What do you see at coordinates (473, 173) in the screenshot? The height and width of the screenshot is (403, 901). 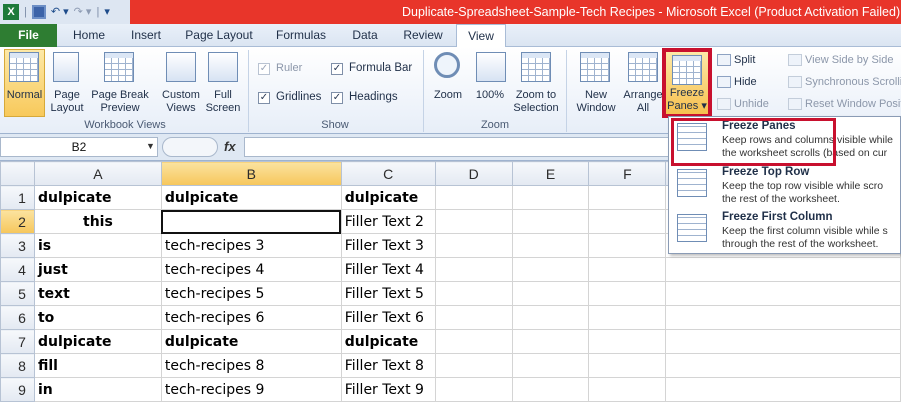 I see `column-header-d: D` at bounding box center [473, 173].